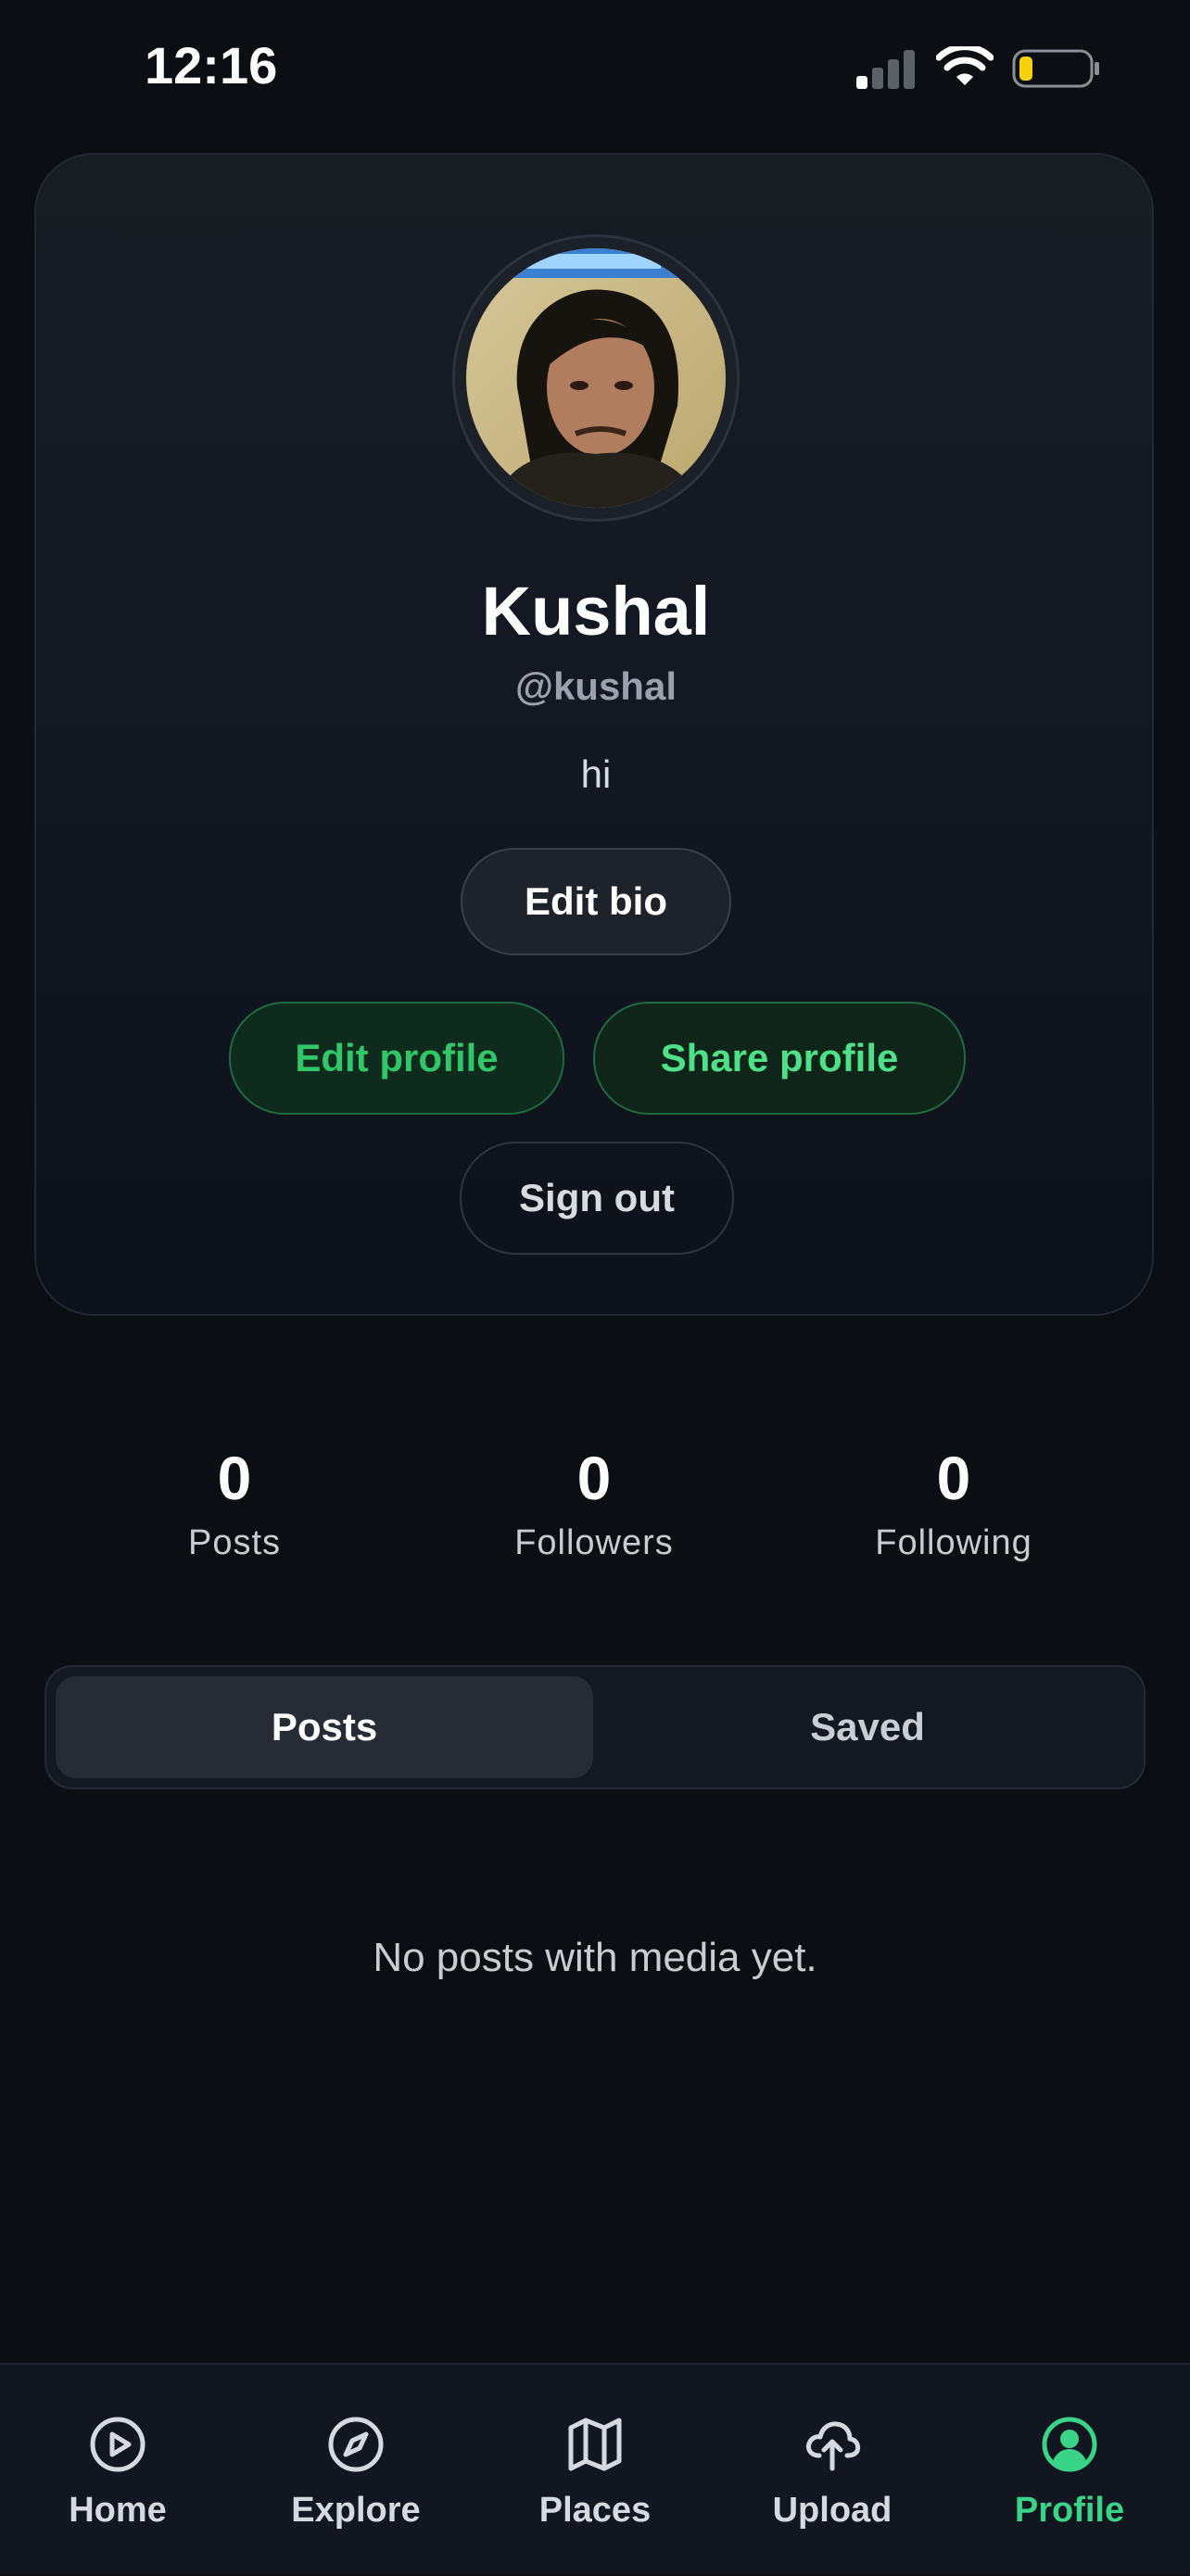  What do you see at coordinates (595, 1957) in the screenshot?
I see `empty-state-message: No posts with media yet.` at bounding box center [595, 1957].